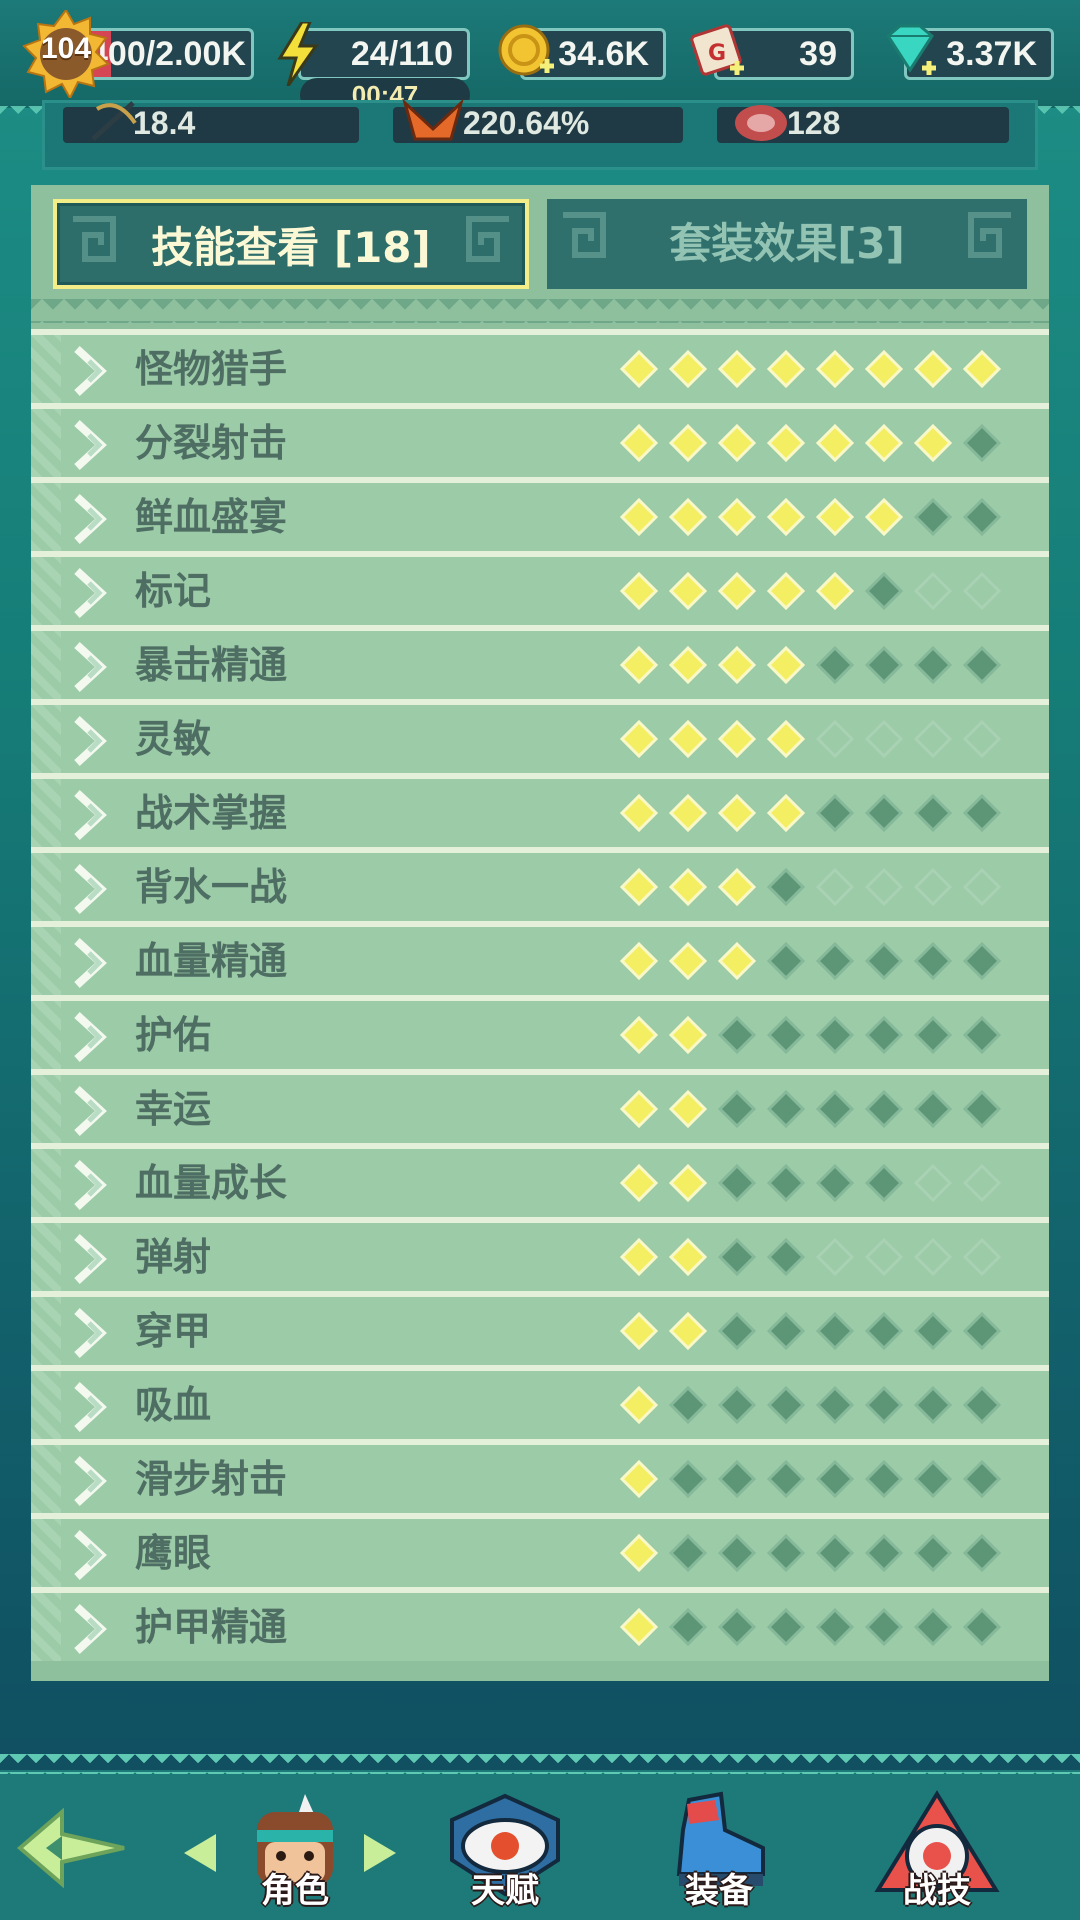 This screenshot has height=1920, width=1080. Describe the element at coordinates (540, 958) in the screenshot. I see `skill-row: 血量精通` at that location.